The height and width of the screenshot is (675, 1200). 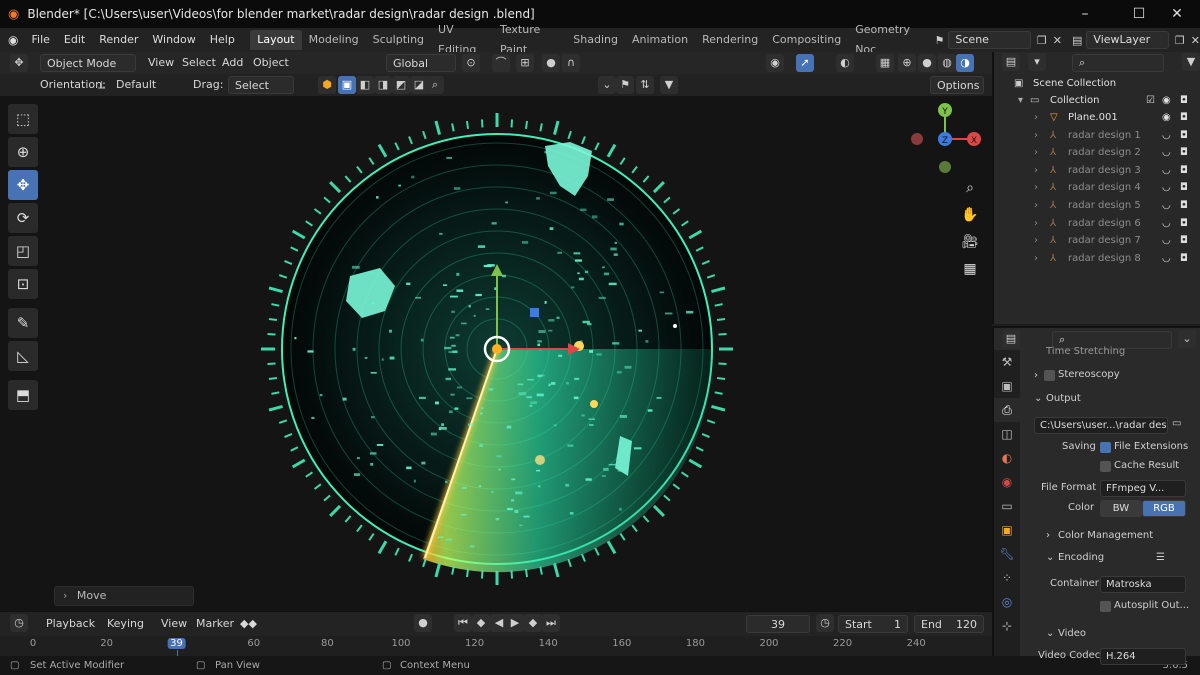 I want to click on menu-help: Help, so click(x=222, y=40).